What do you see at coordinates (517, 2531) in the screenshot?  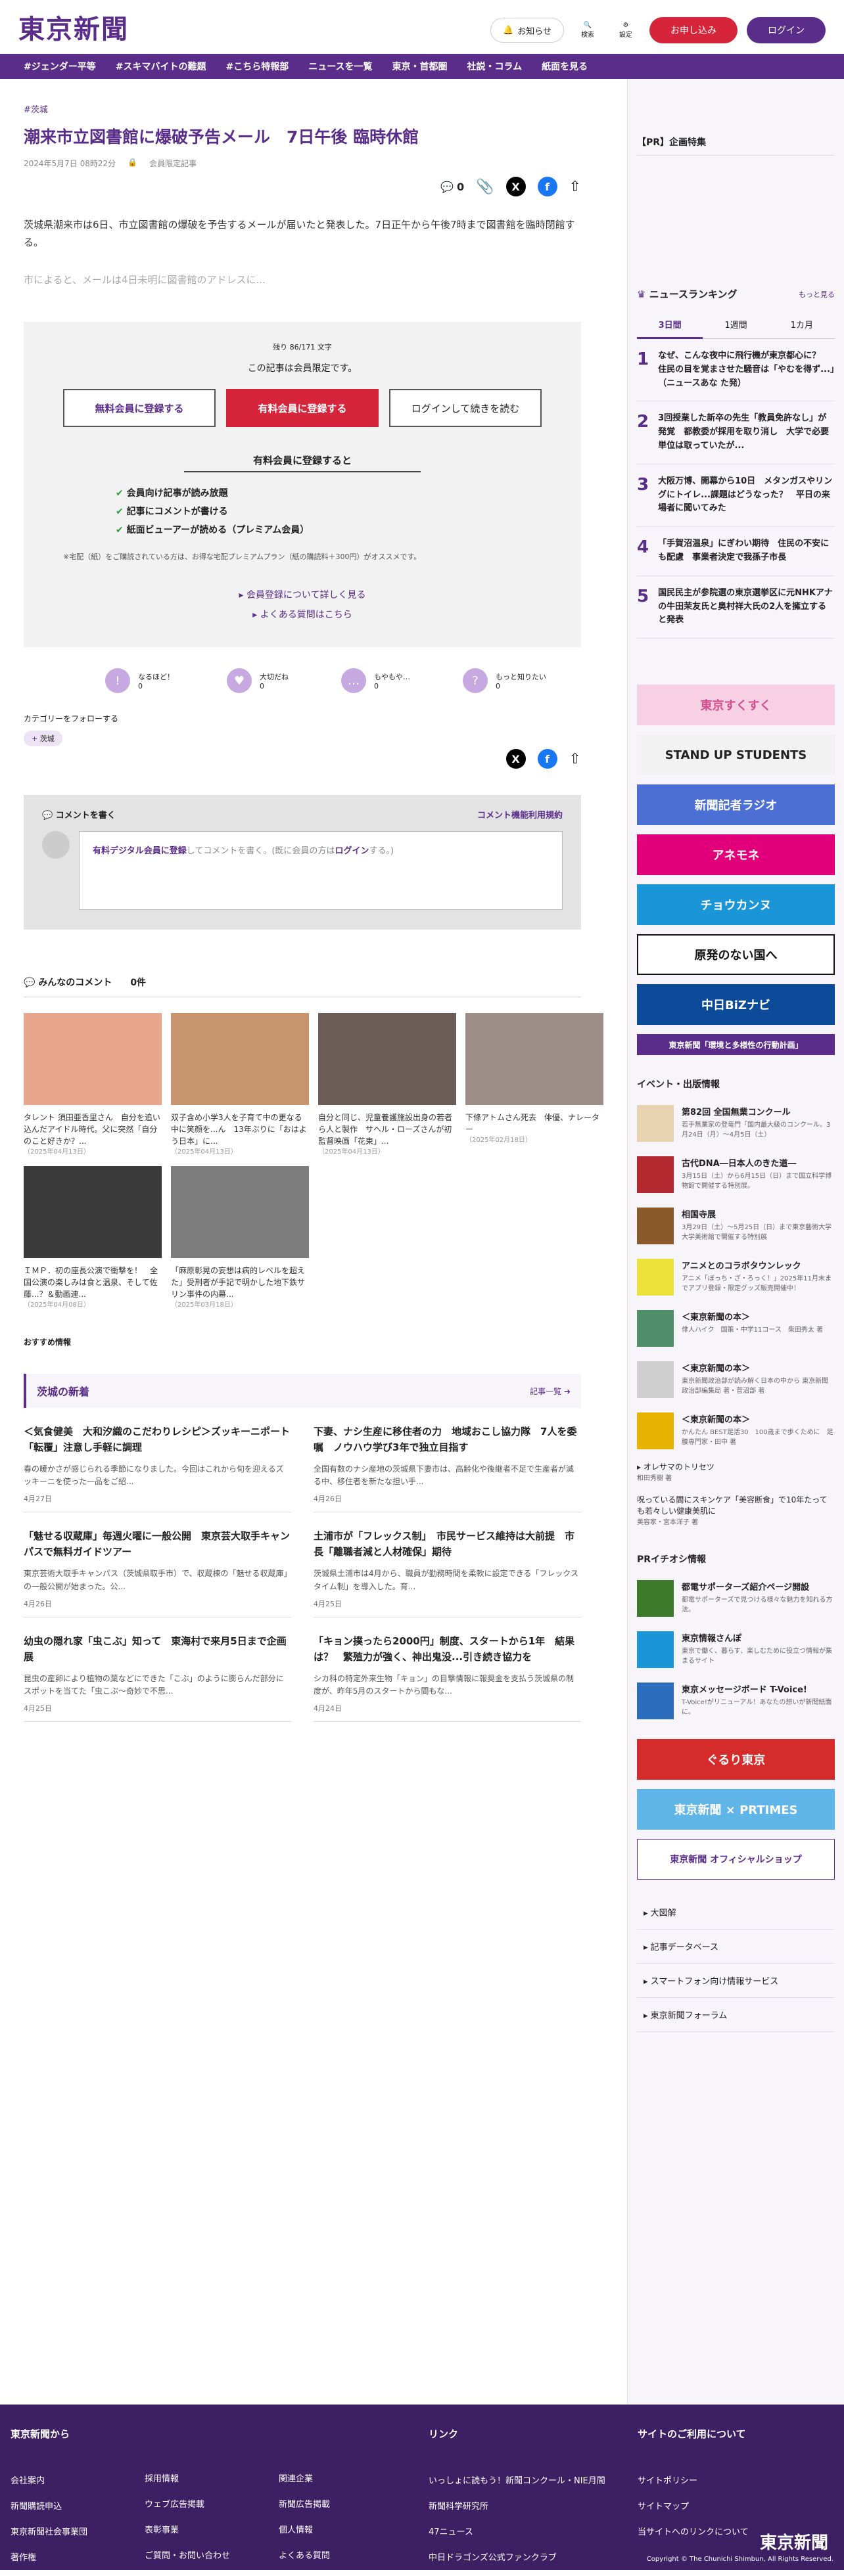 I see `footer-link: 47ニュース` at bounding box center [517, 2531].